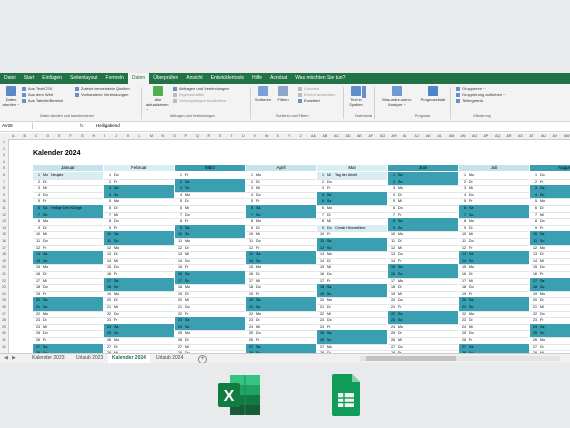 The width and height of the screenshot is (570, 428). I want to click on formula-input: Heiligabend, so click(108, 126).